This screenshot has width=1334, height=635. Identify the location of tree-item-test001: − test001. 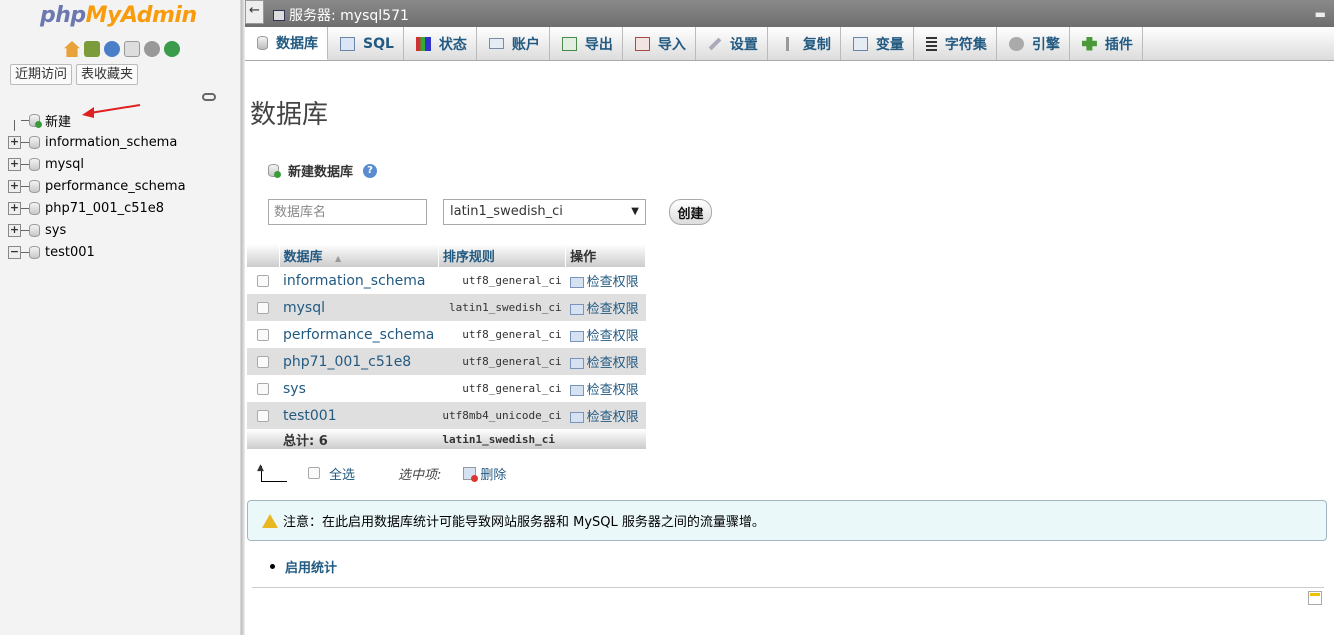
(97, 252).